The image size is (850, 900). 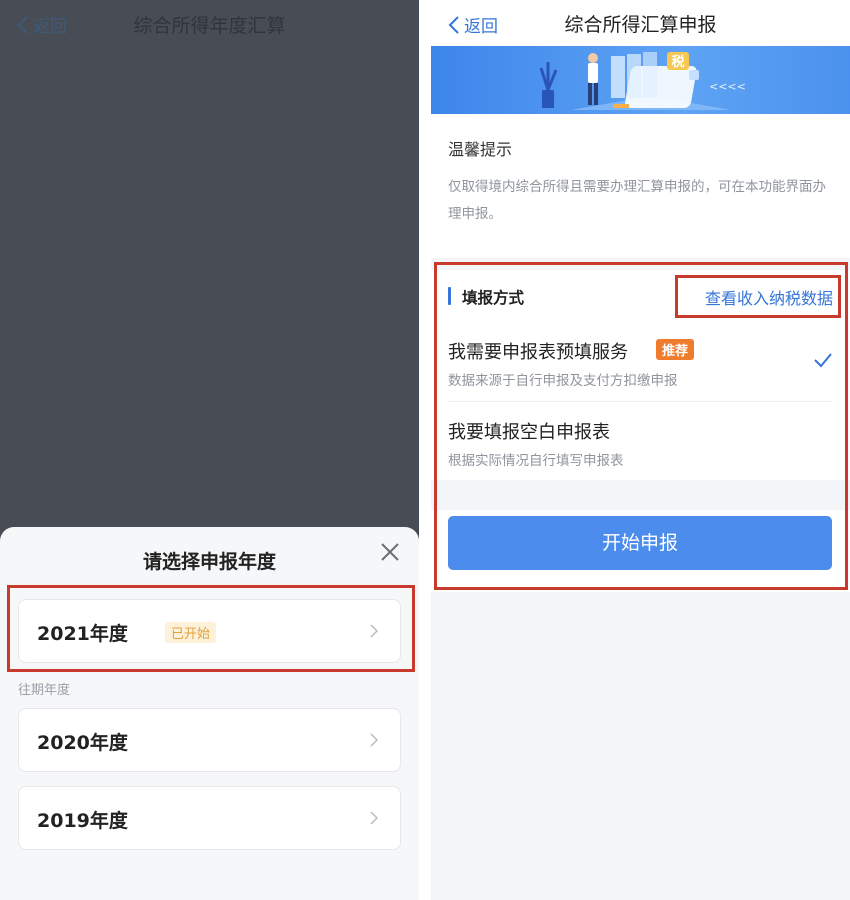 I want to click on right-page-title: 综合所得汇算申报, so click(x=640, y=25).